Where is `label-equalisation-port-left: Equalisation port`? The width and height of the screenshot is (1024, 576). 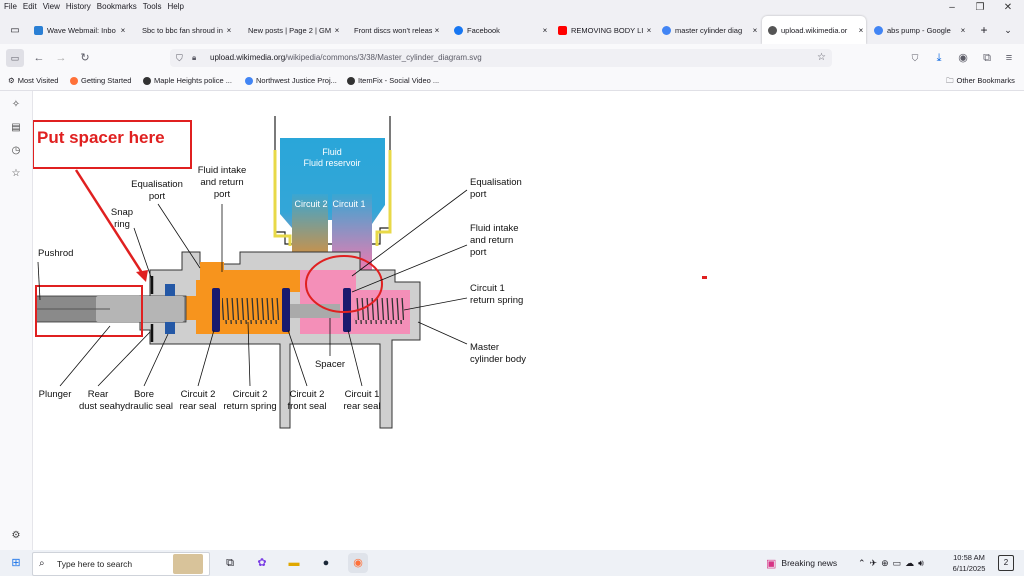 label-equalisation-port-left: Equalisation port is located at coordinates (157, 190).